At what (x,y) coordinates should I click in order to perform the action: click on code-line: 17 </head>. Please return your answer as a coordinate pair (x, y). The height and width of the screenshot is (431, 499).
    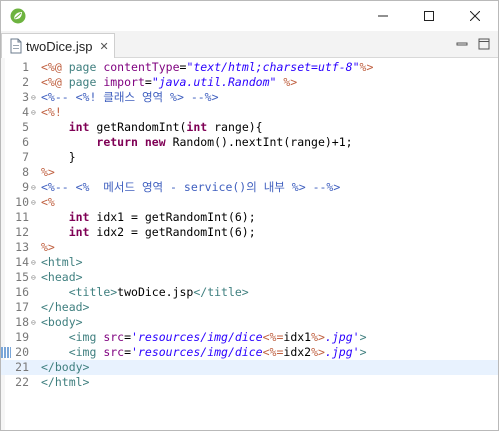
    Looking at the image, I should click on (249, 307).